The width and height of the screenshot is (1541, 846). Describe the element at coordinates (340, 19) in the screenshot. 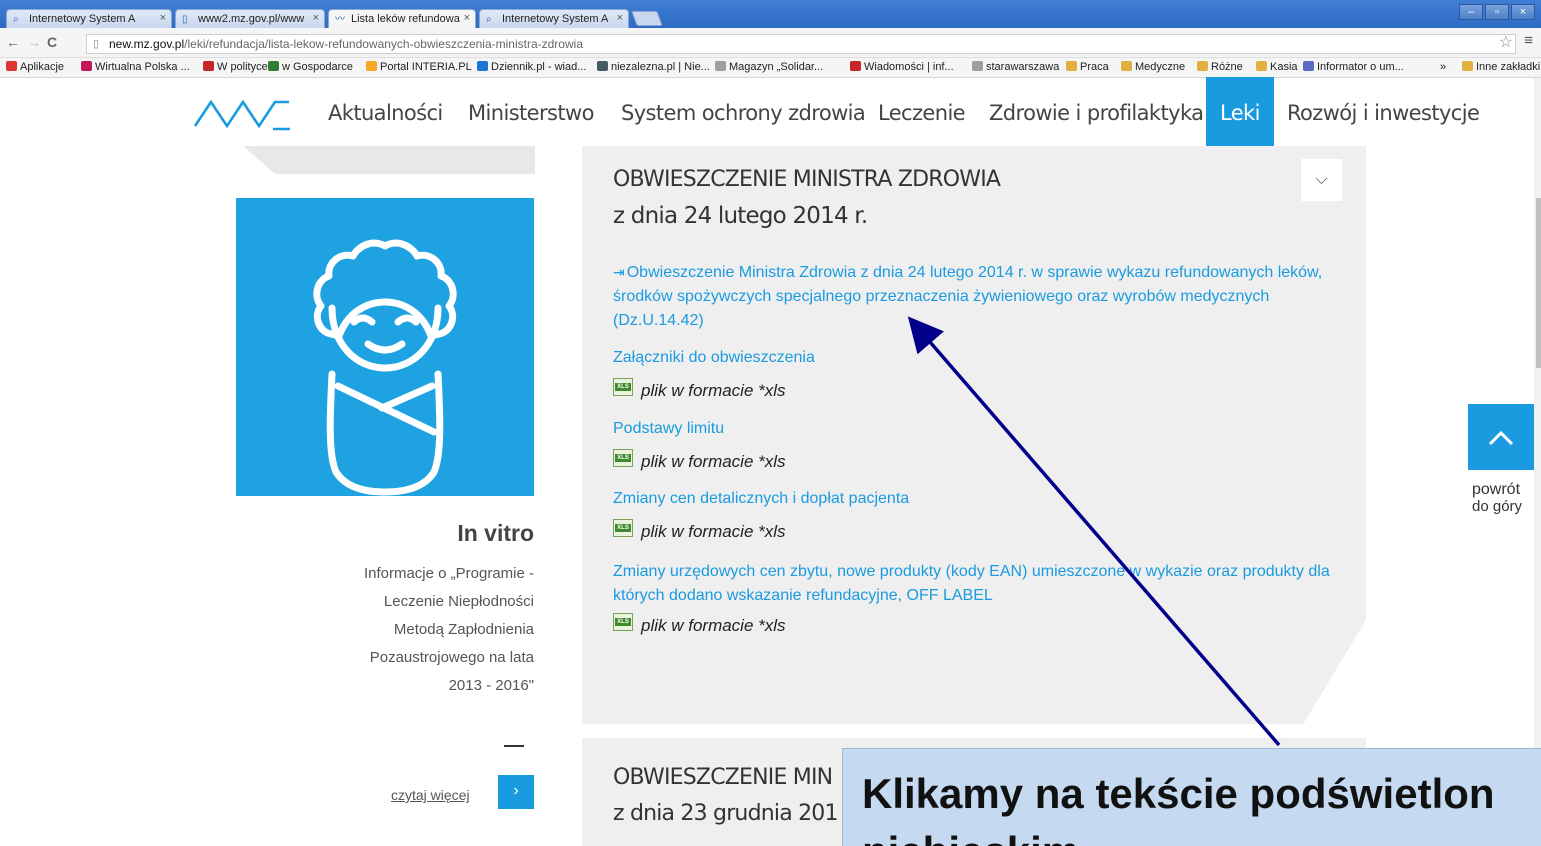

I see `mz-logo-icon: 〰` at that location.